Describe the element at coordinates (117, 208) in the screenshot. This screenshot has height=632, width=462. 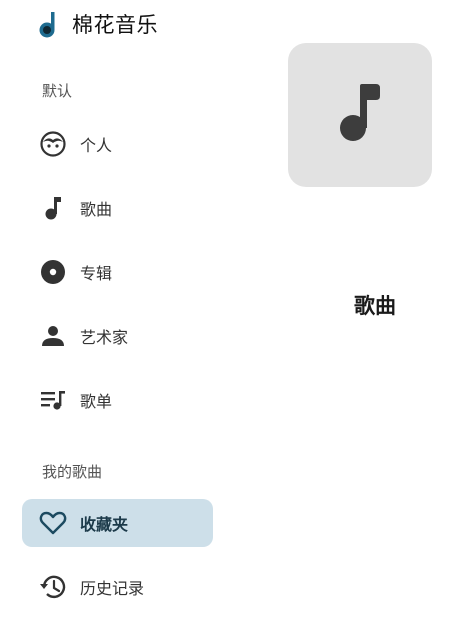
I see `sidebar-item-songs: 歌曲` at that location.